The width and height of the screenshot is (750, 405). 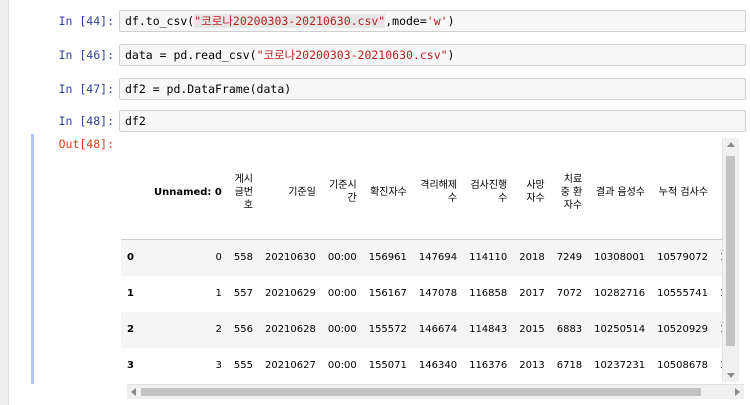 I want to click on input-prompt: In [47]:, so click(x=86, y=89).